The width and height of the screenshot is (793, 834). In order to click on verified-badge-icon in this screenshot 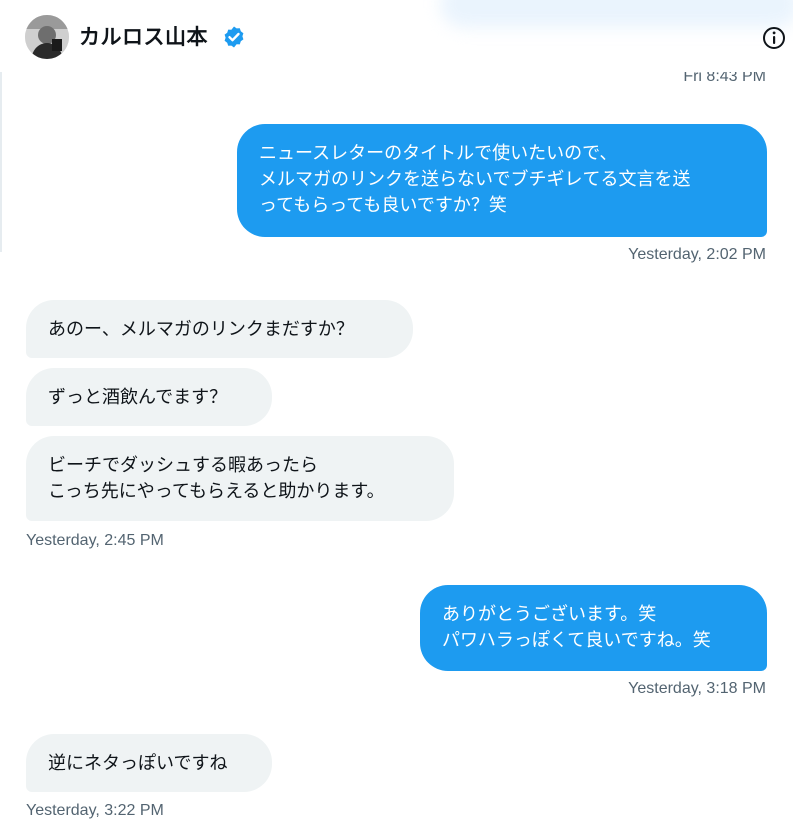, I will do `click(234, 37)`.